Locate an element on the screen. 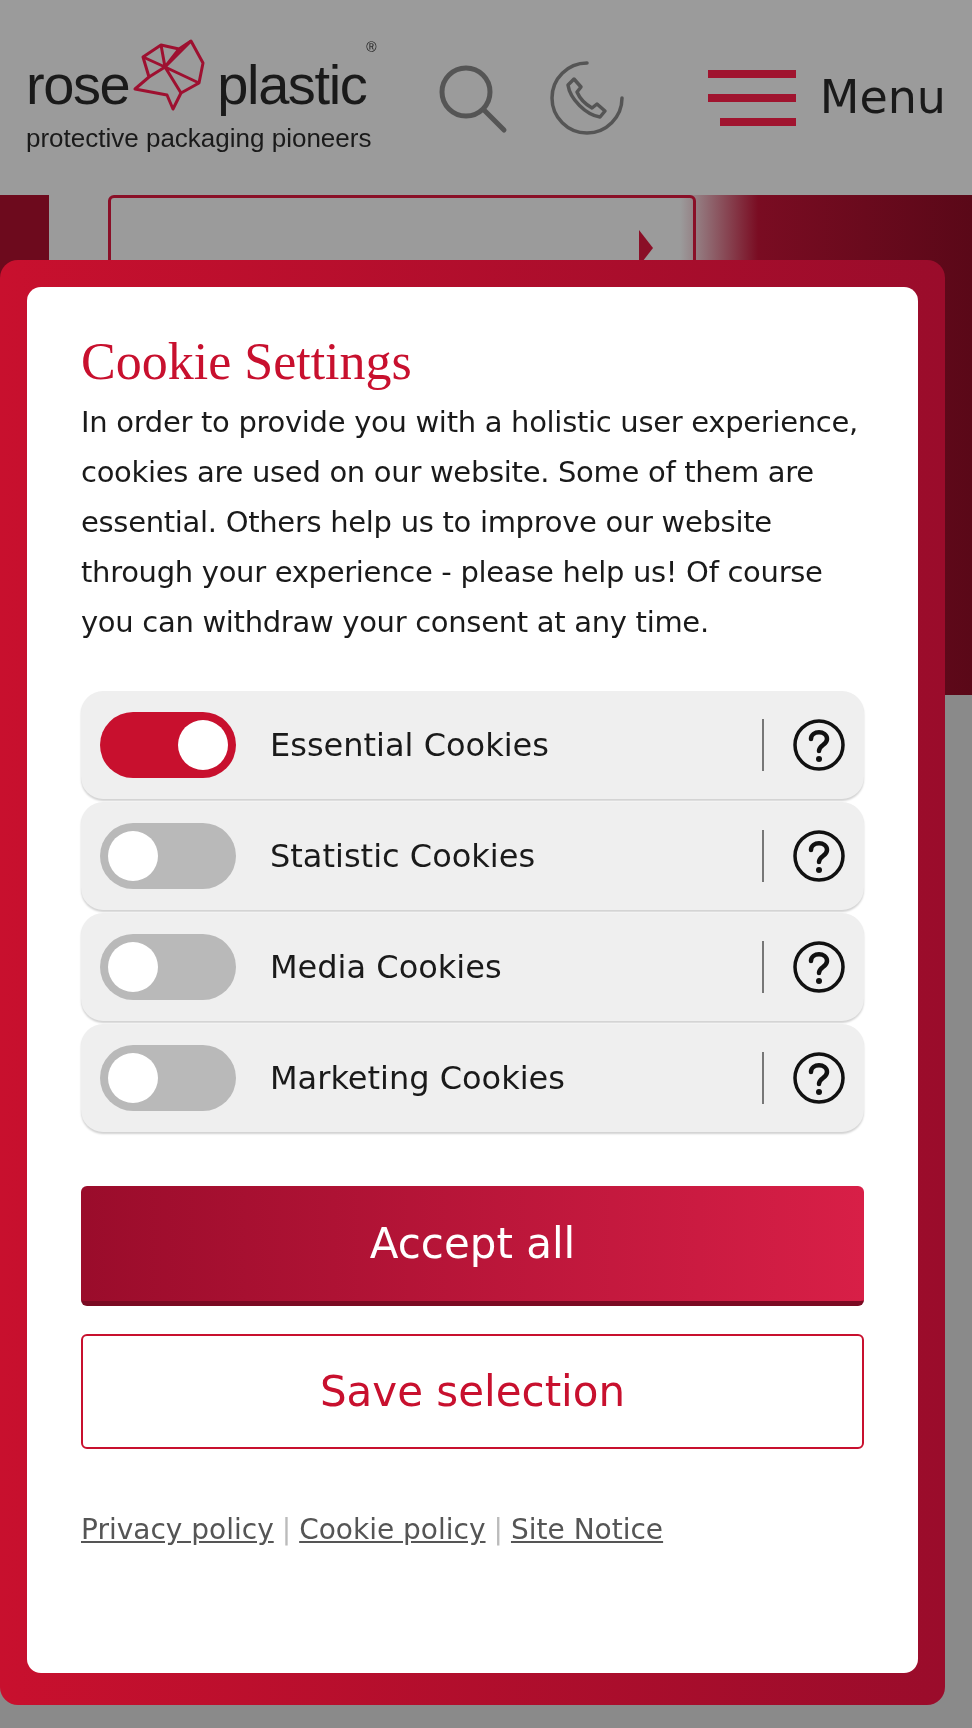 The image size is (972, 1728). cookie-option-label: Essential Cookies is located at coordinates (410, 746).